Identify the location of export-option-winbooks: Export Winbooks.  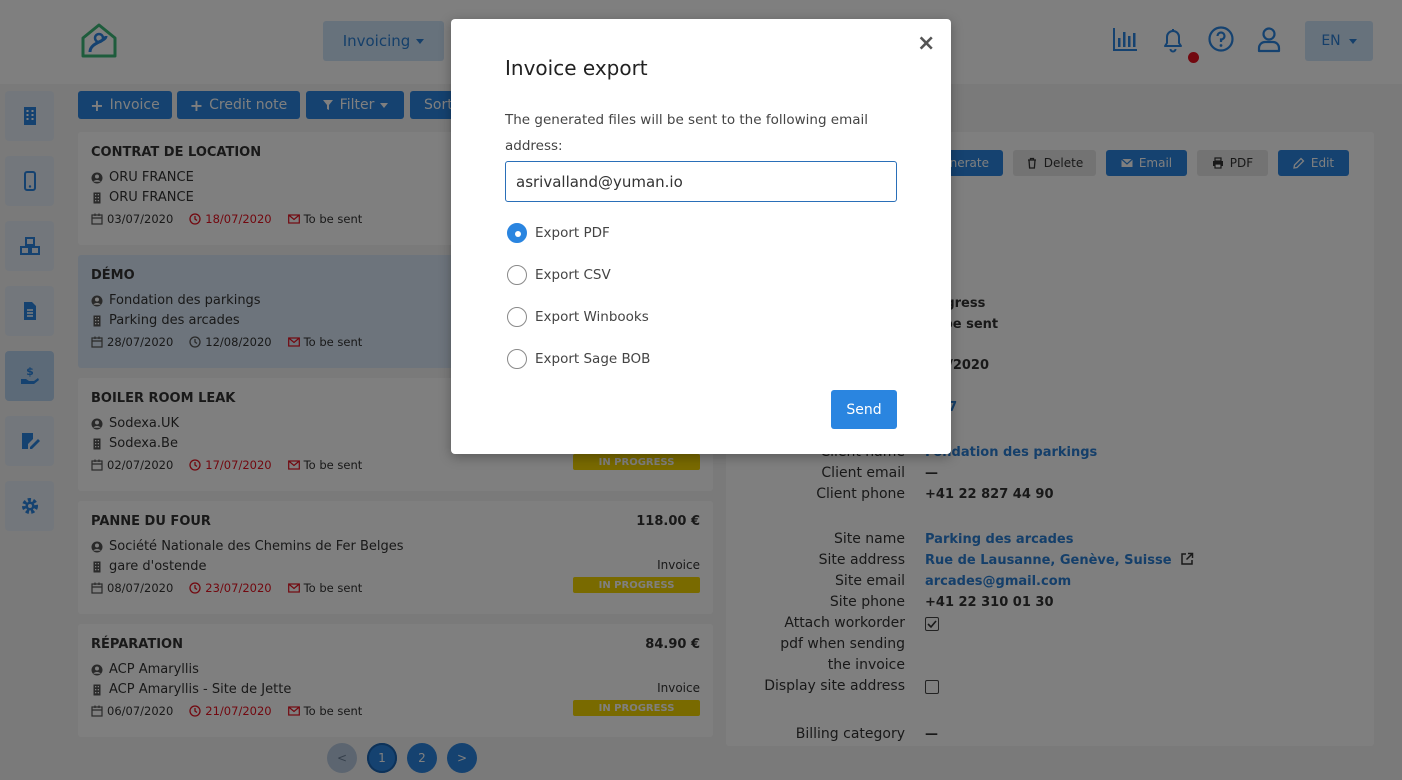
(578, 317).